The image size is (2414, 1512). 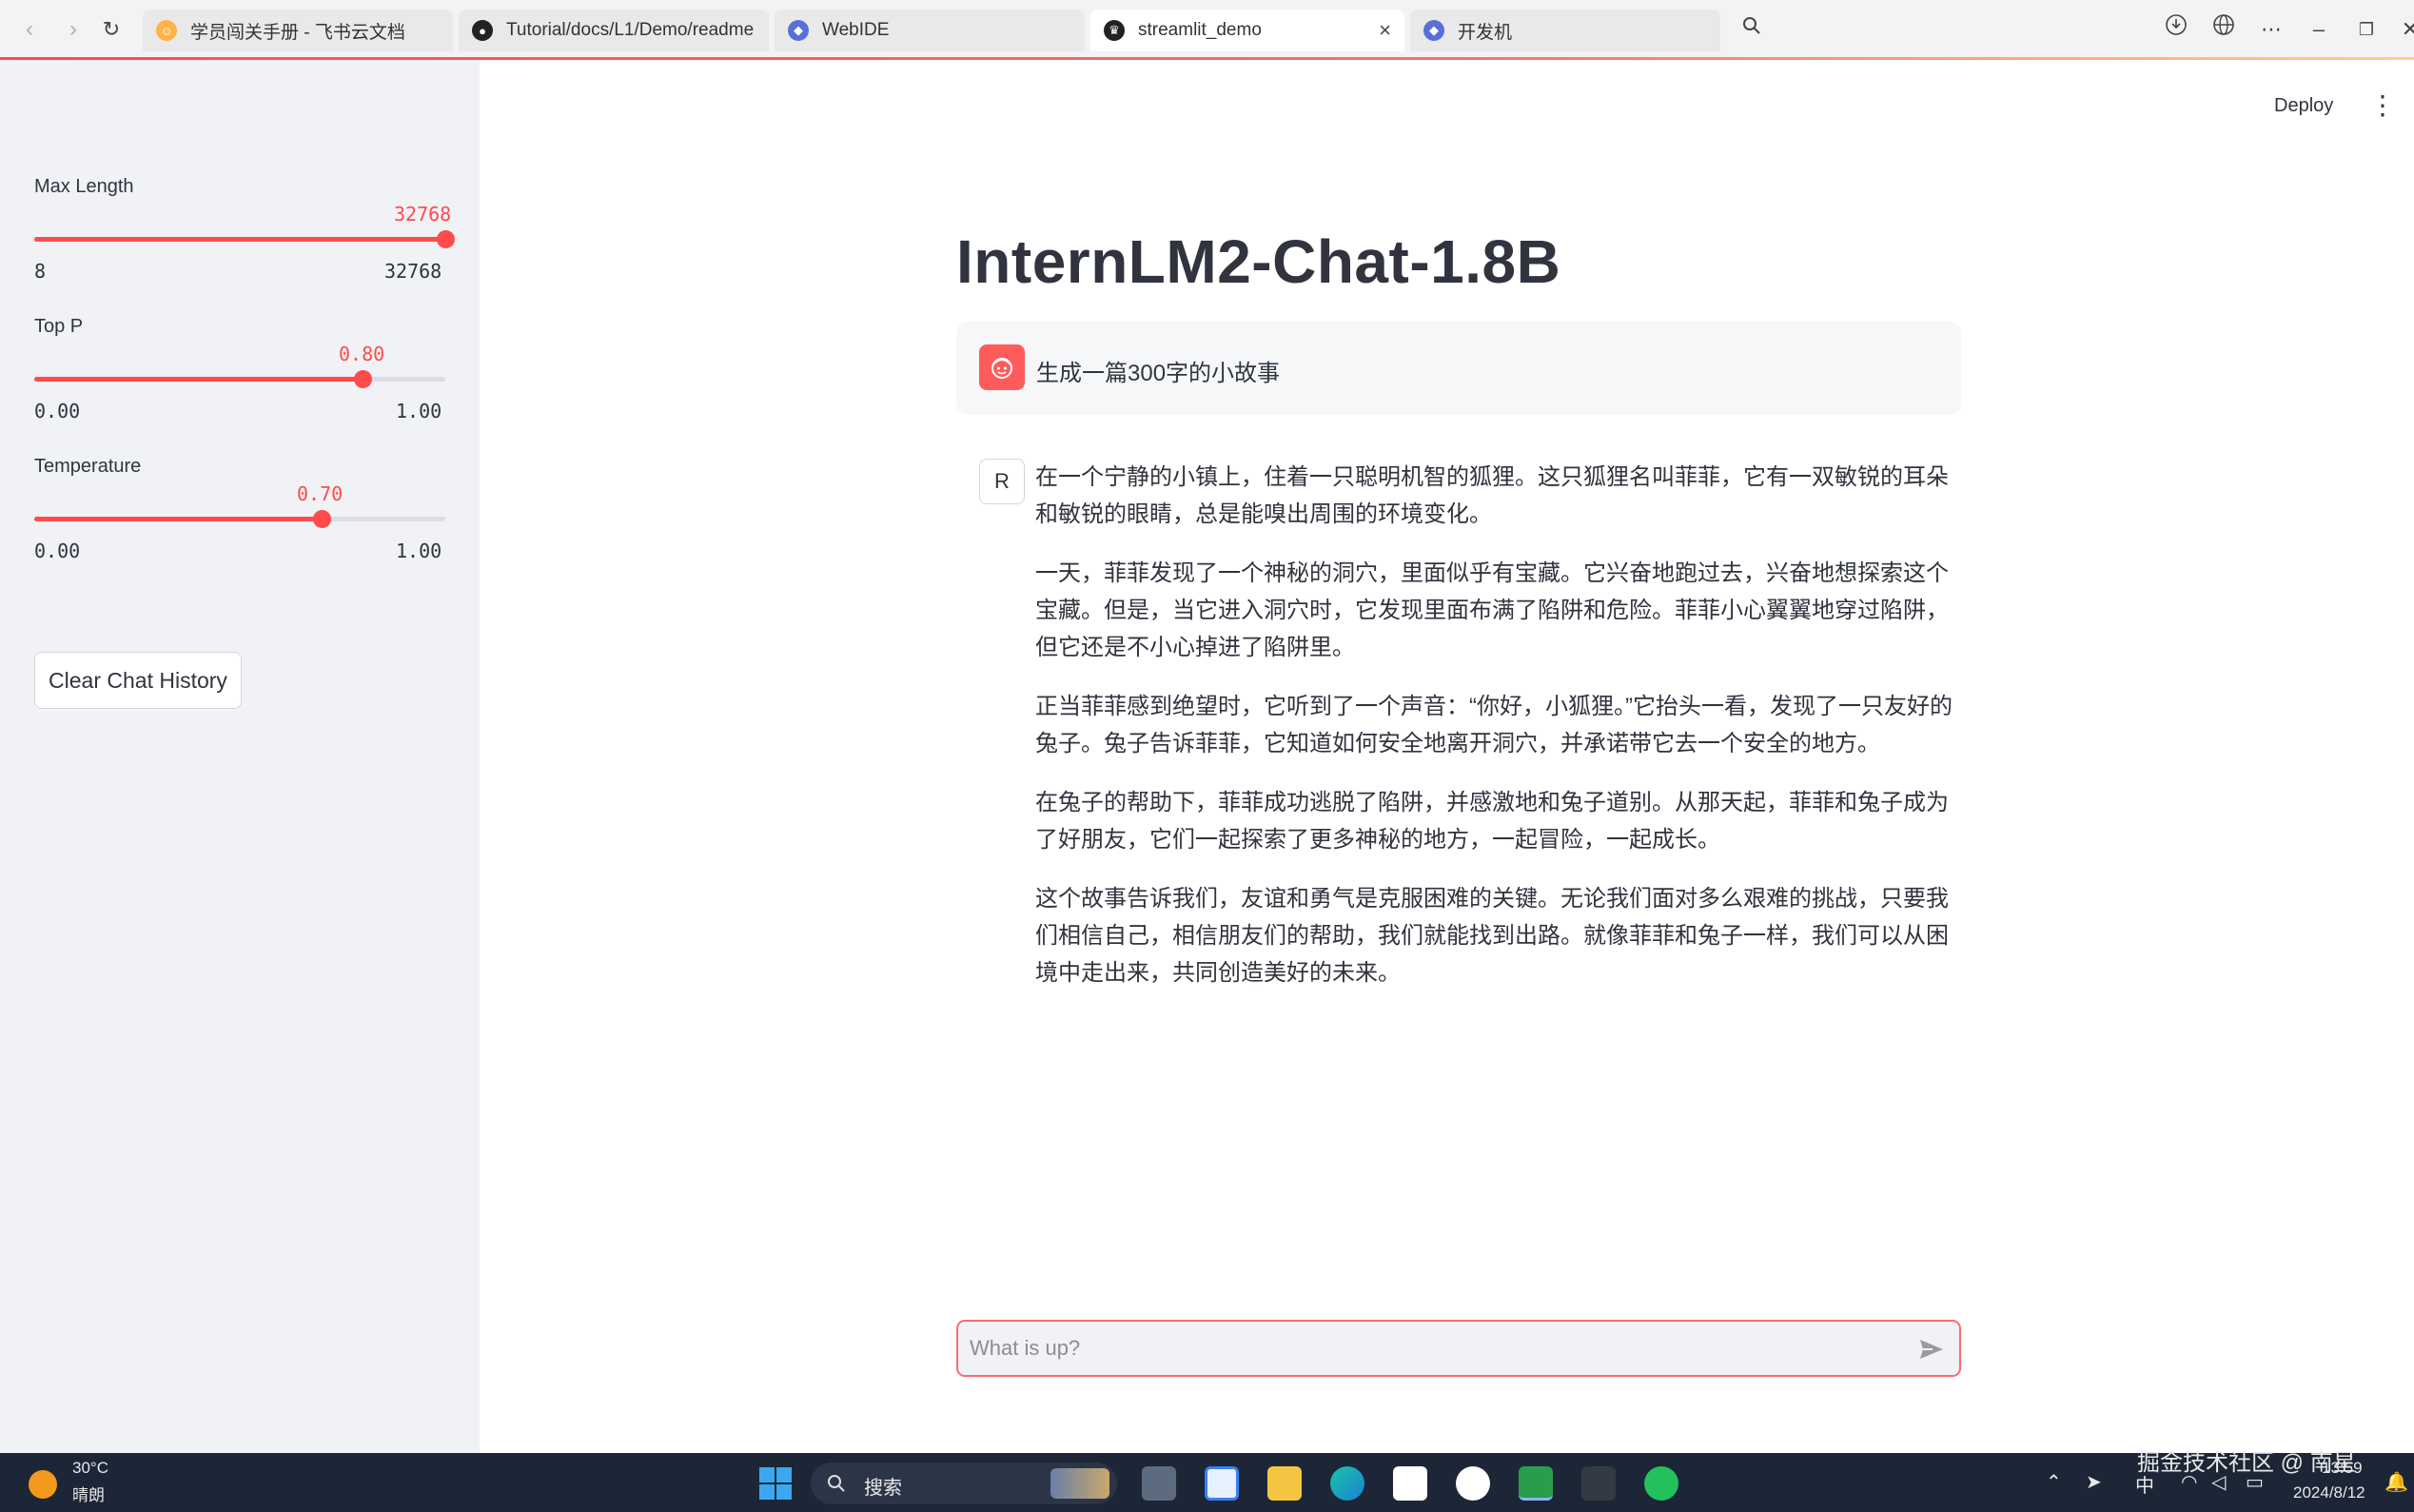 What do you see at coordinates (1661, 1483) in the screenshot?
I see `wechat-icon` at bounding box center [1661, 1483].